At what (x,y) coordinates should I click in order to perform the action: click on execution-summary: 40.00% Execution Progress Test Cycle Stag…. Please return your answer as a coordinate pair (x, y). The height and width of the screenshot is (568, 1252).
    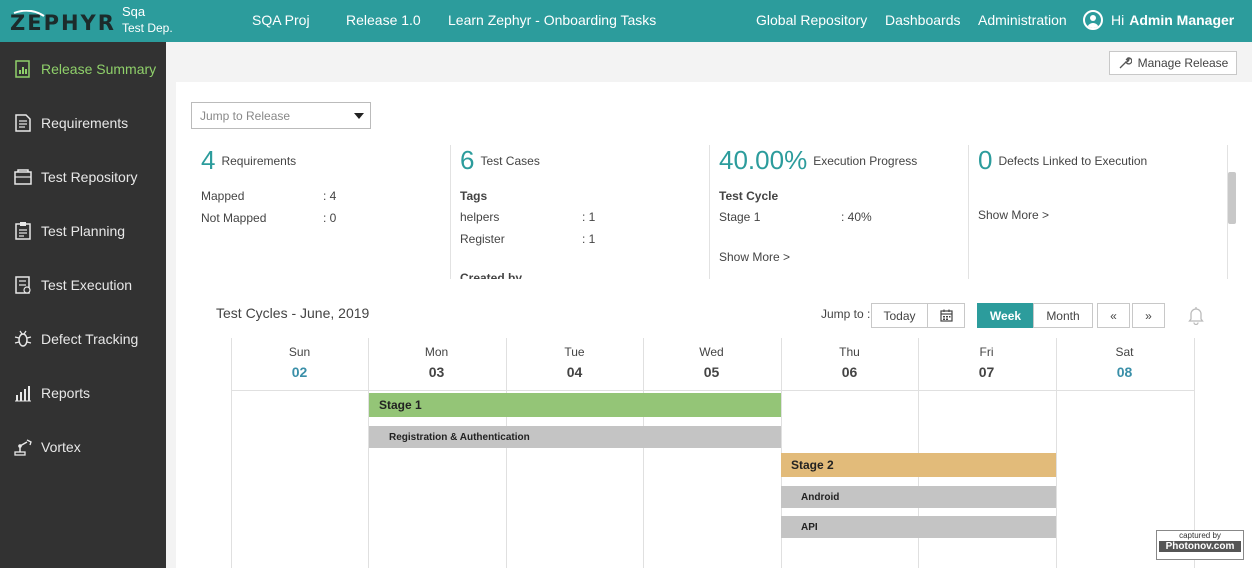
    Looking at the image, I should click on (839, 212).